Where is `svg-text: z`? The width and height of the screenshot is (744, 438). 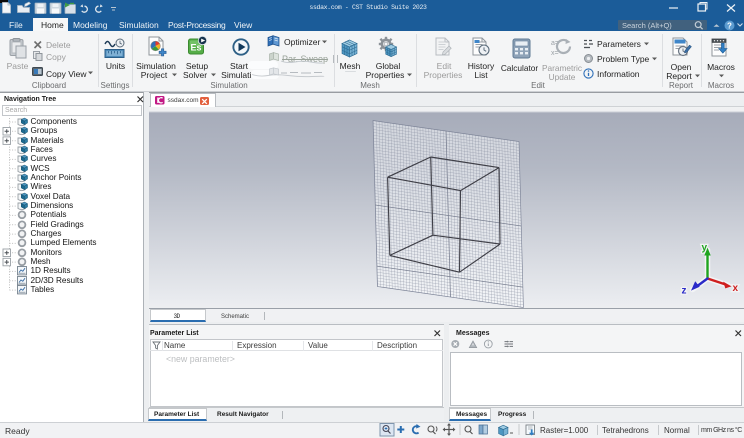
svg-text: z is located at coordinates (684, 291).